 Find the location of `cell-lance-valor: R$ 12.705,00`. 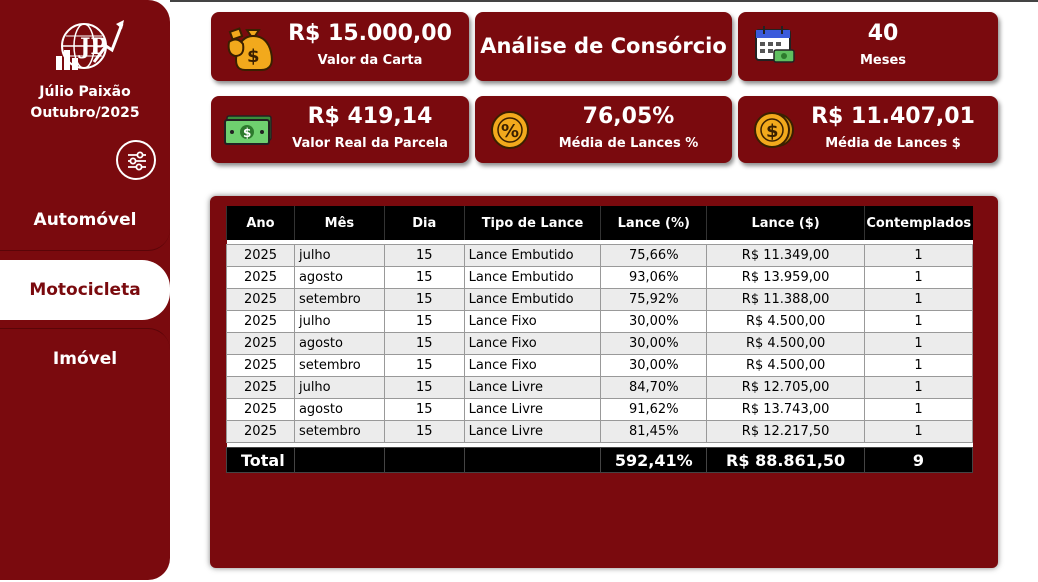

cell-lance-valor: R$ 12.705,00 is located at coordinates (785, 387).